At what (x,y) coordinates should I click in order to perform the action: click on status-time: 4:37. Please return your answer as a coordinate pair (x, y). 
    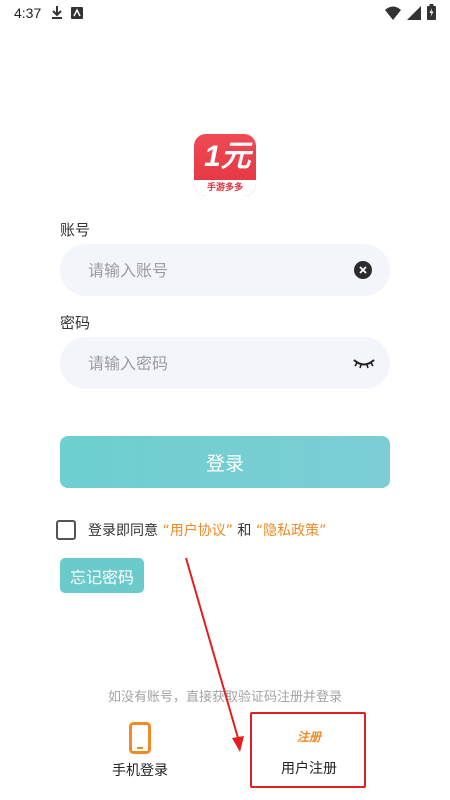
    Looking at the image, I should click on (28, 13).